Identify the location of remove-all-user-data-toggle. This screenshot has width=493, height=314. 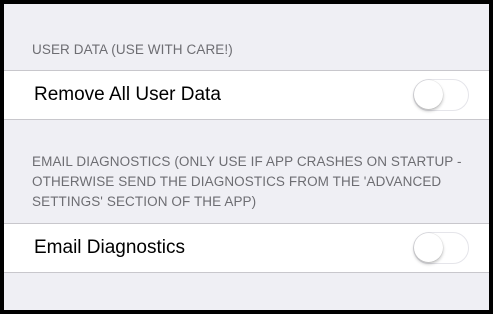
(441, 95).